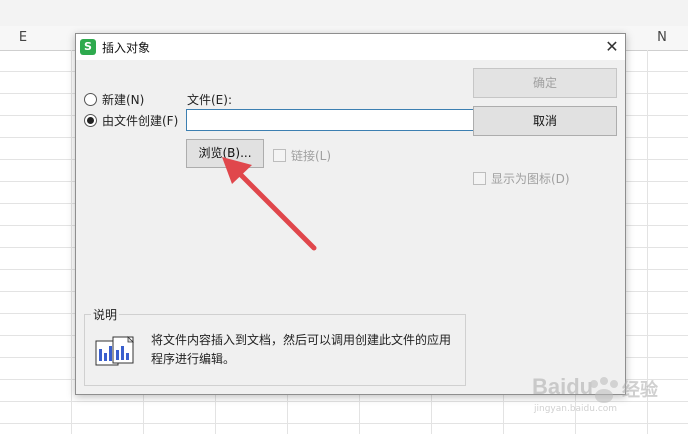  I want to click on ribbon-strip, so click(344, 13).